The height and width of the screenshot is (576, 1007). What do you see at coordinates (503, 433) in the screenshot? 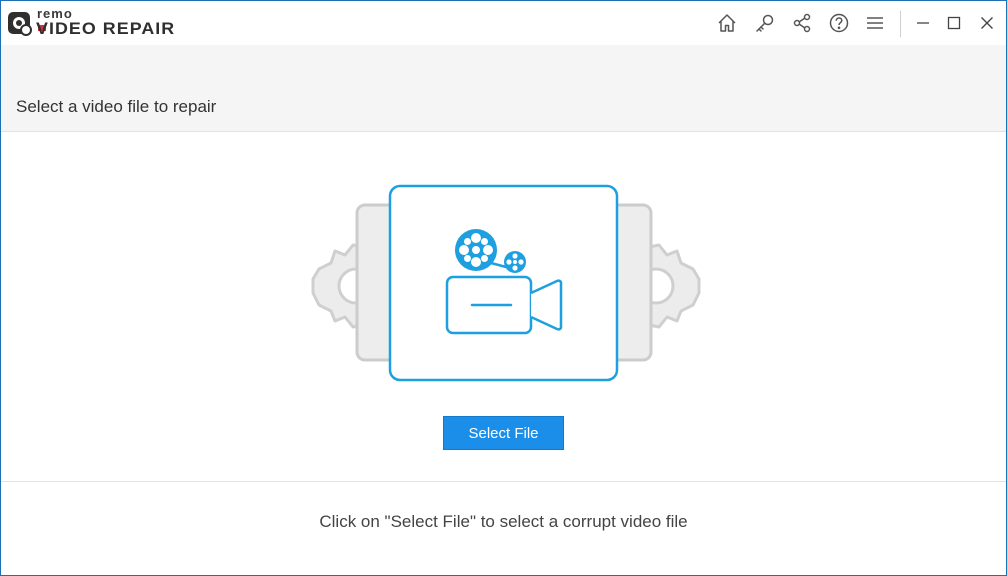
I see `select-file-button: Select File` at bounding box center [503, 433].